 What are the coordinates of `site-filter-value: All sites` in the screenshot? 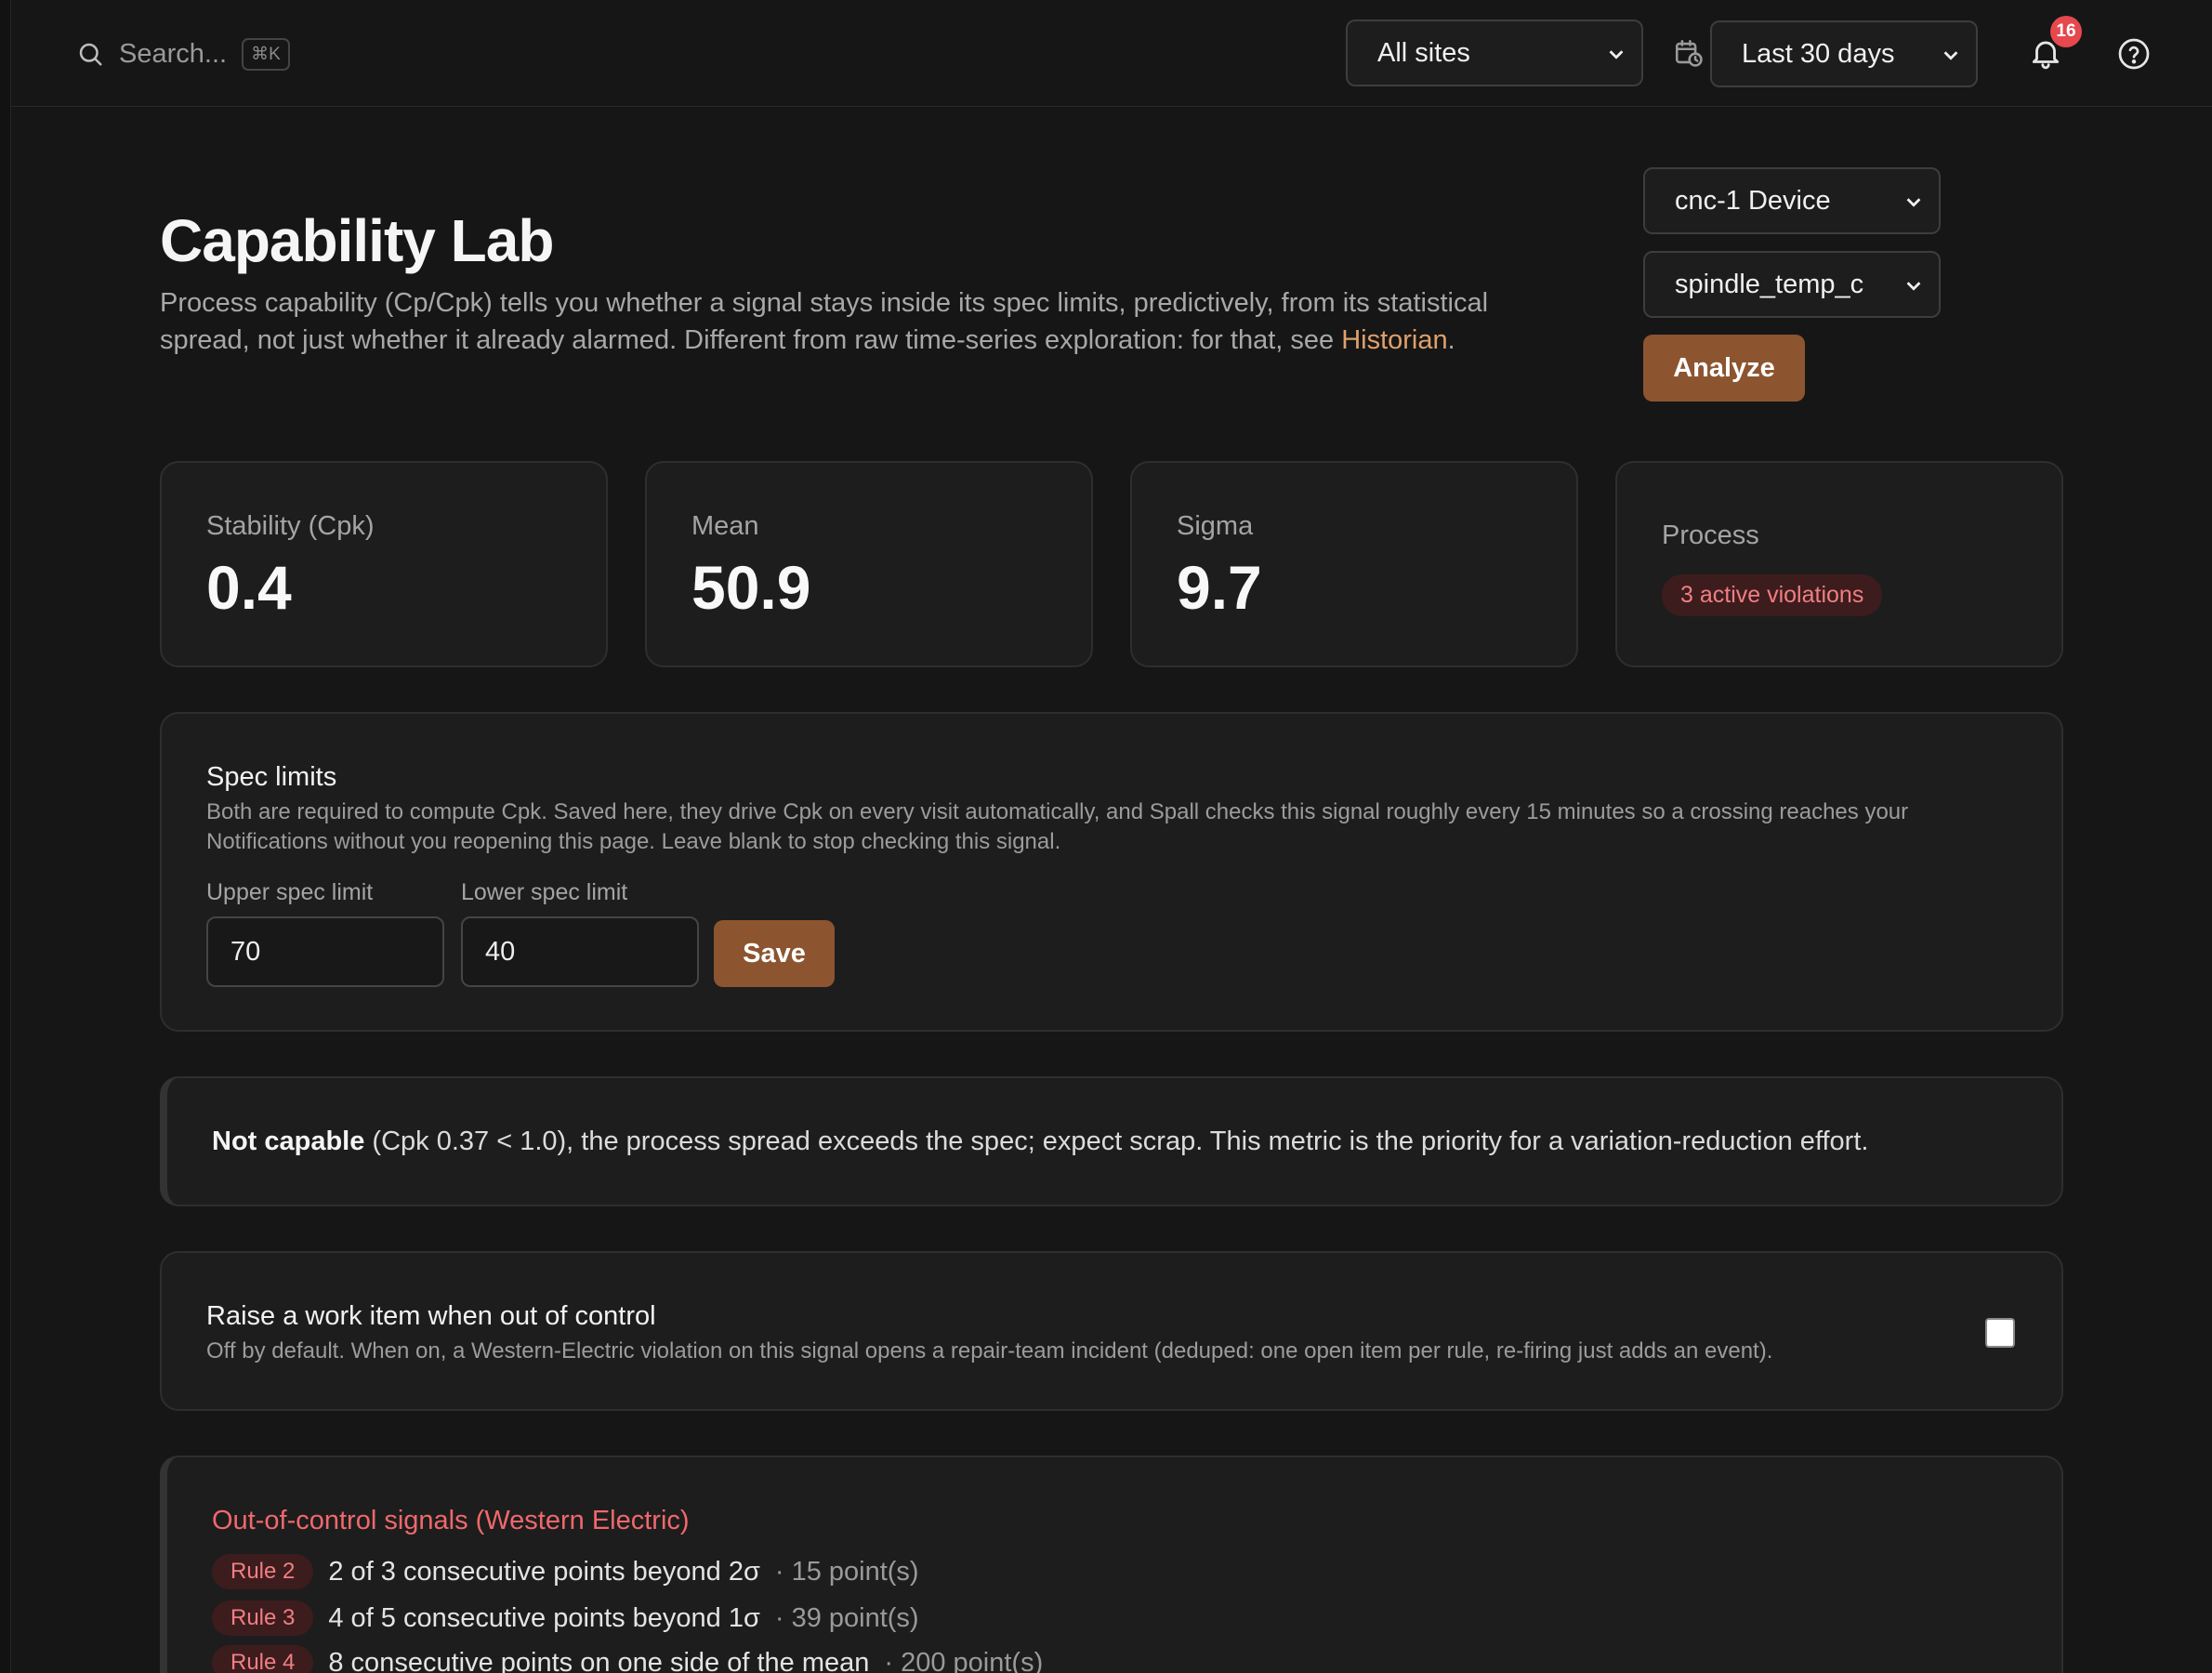 It's located at (1423, 52).